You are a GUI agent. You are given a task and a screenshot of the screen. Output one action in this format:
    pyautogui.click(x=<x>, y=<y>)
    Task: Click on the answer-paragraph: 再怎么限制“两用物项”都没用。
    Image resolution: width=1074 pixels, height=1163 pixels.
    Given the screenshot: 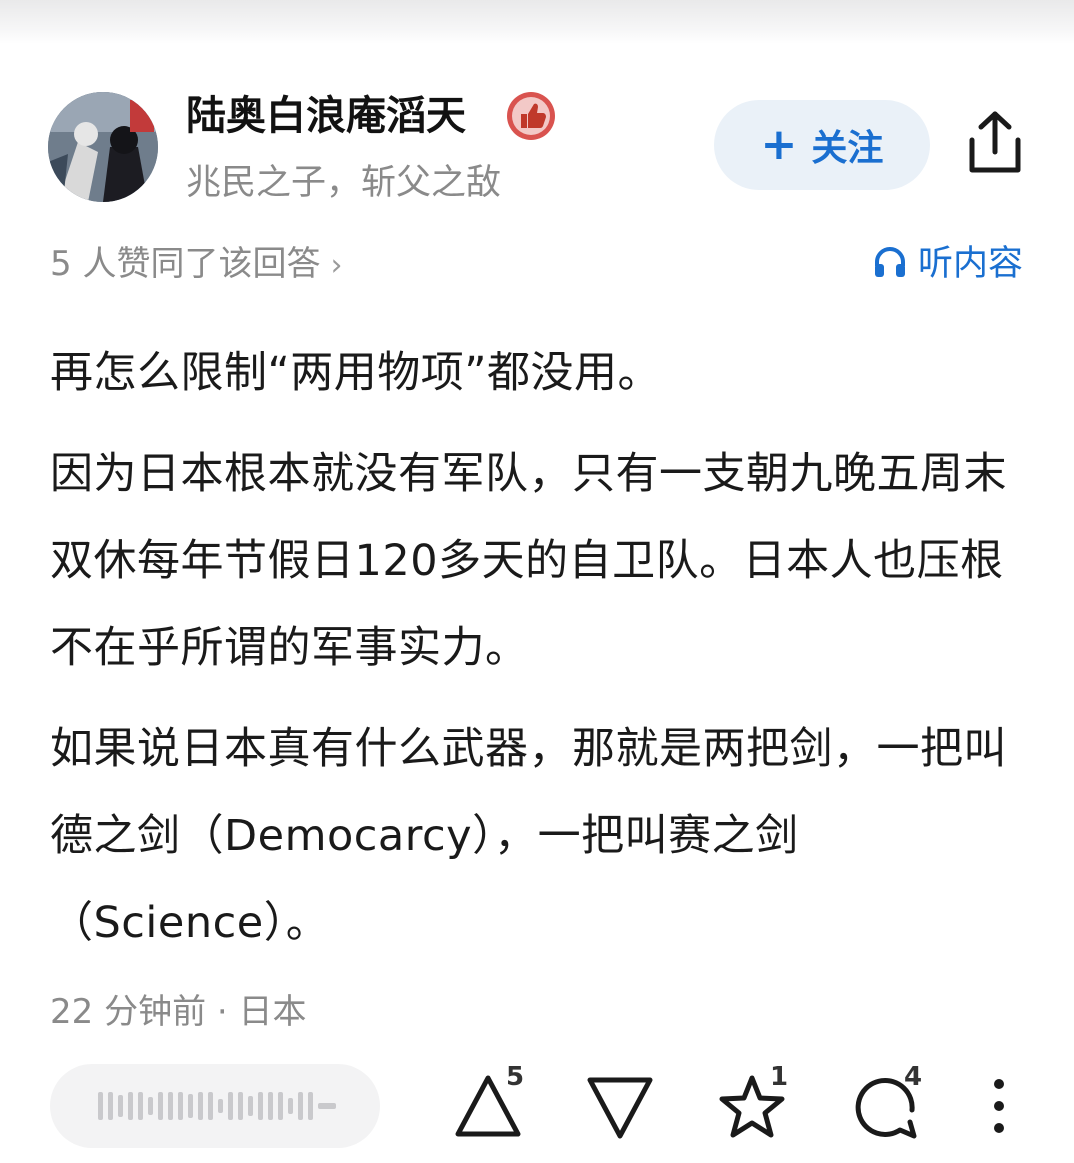 What is the action you would take?
    pyautogui.click(x=356, y=373)
    